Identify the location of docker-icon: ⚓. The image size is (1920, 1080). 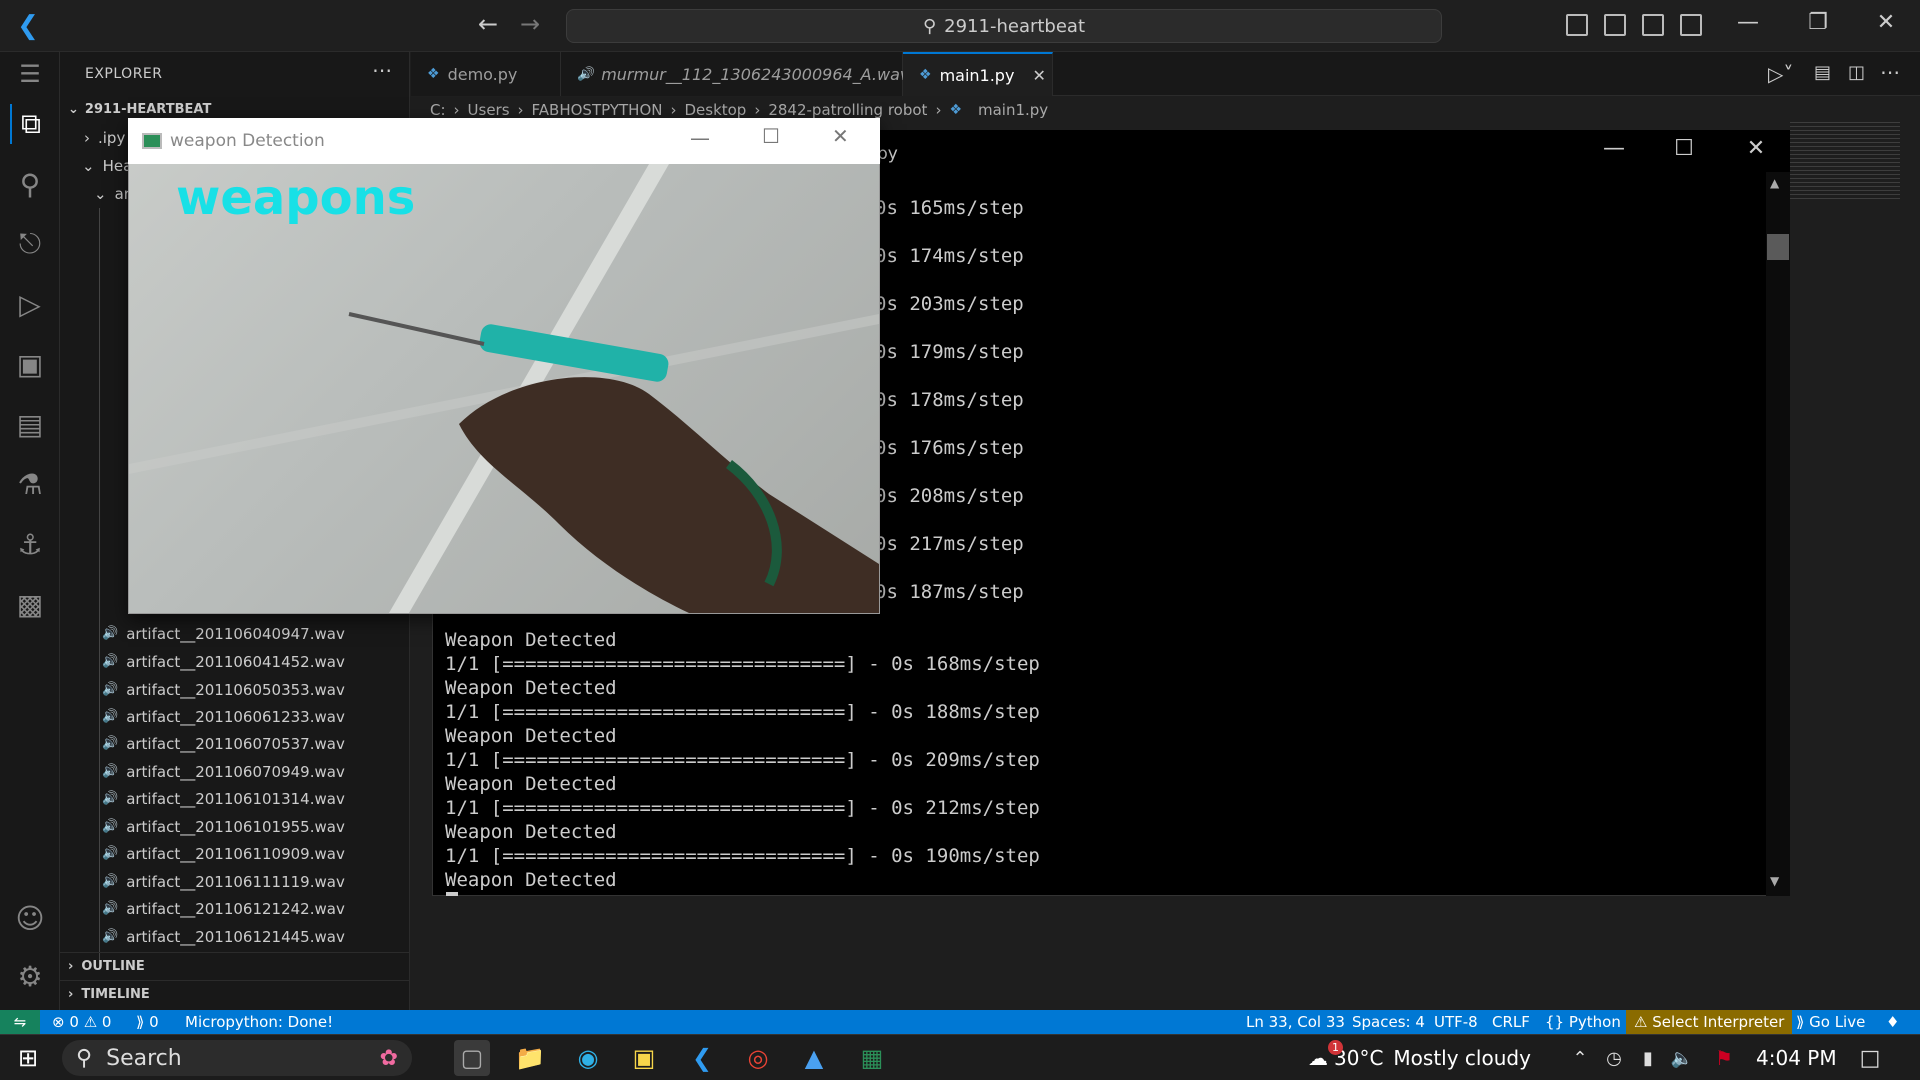
(30, 544).